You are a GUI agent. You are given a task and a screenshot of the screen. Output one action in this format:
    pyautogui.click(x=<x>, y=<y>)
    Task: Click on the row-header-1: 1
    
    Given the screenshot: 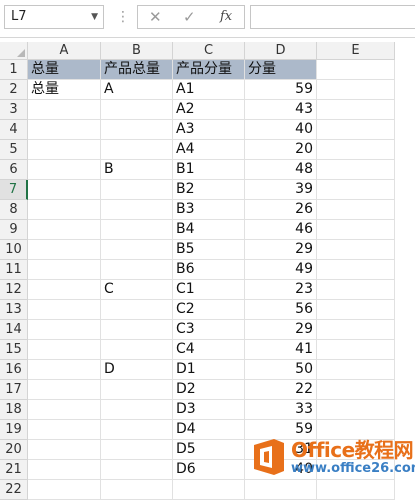 What is the action you would take?
    pyautogui.click(x=14, y=70)
    